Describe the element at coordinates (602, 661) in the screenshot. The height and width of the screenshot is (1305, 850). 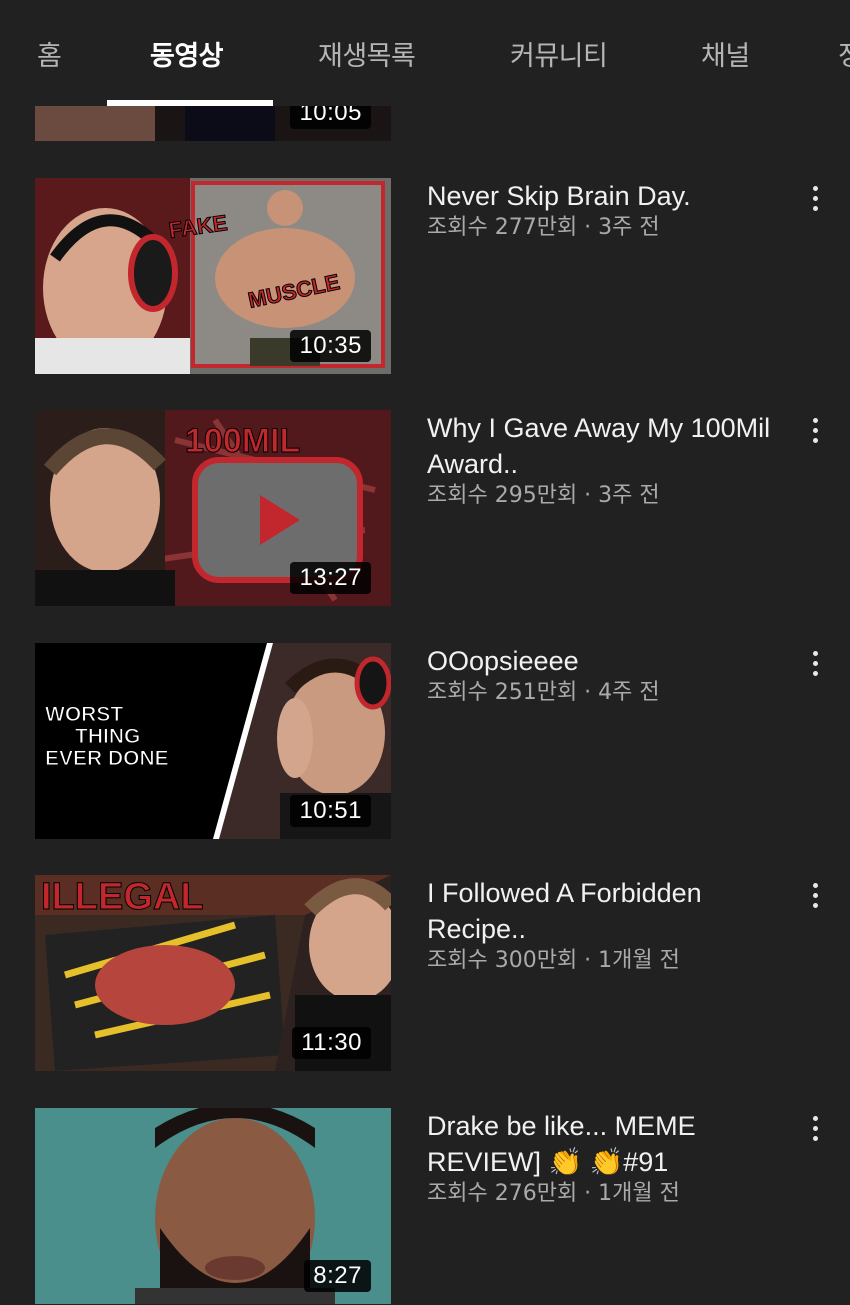
I see `video-title: OOopsieeee` at that location.